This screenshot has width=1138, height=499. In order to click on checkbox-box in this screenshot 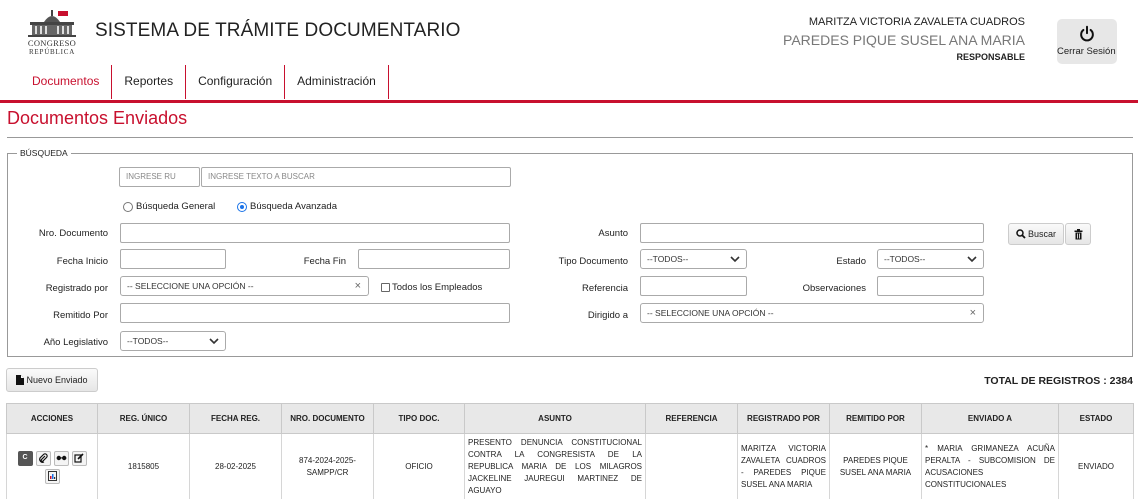, I will do `click(385, 287)`.